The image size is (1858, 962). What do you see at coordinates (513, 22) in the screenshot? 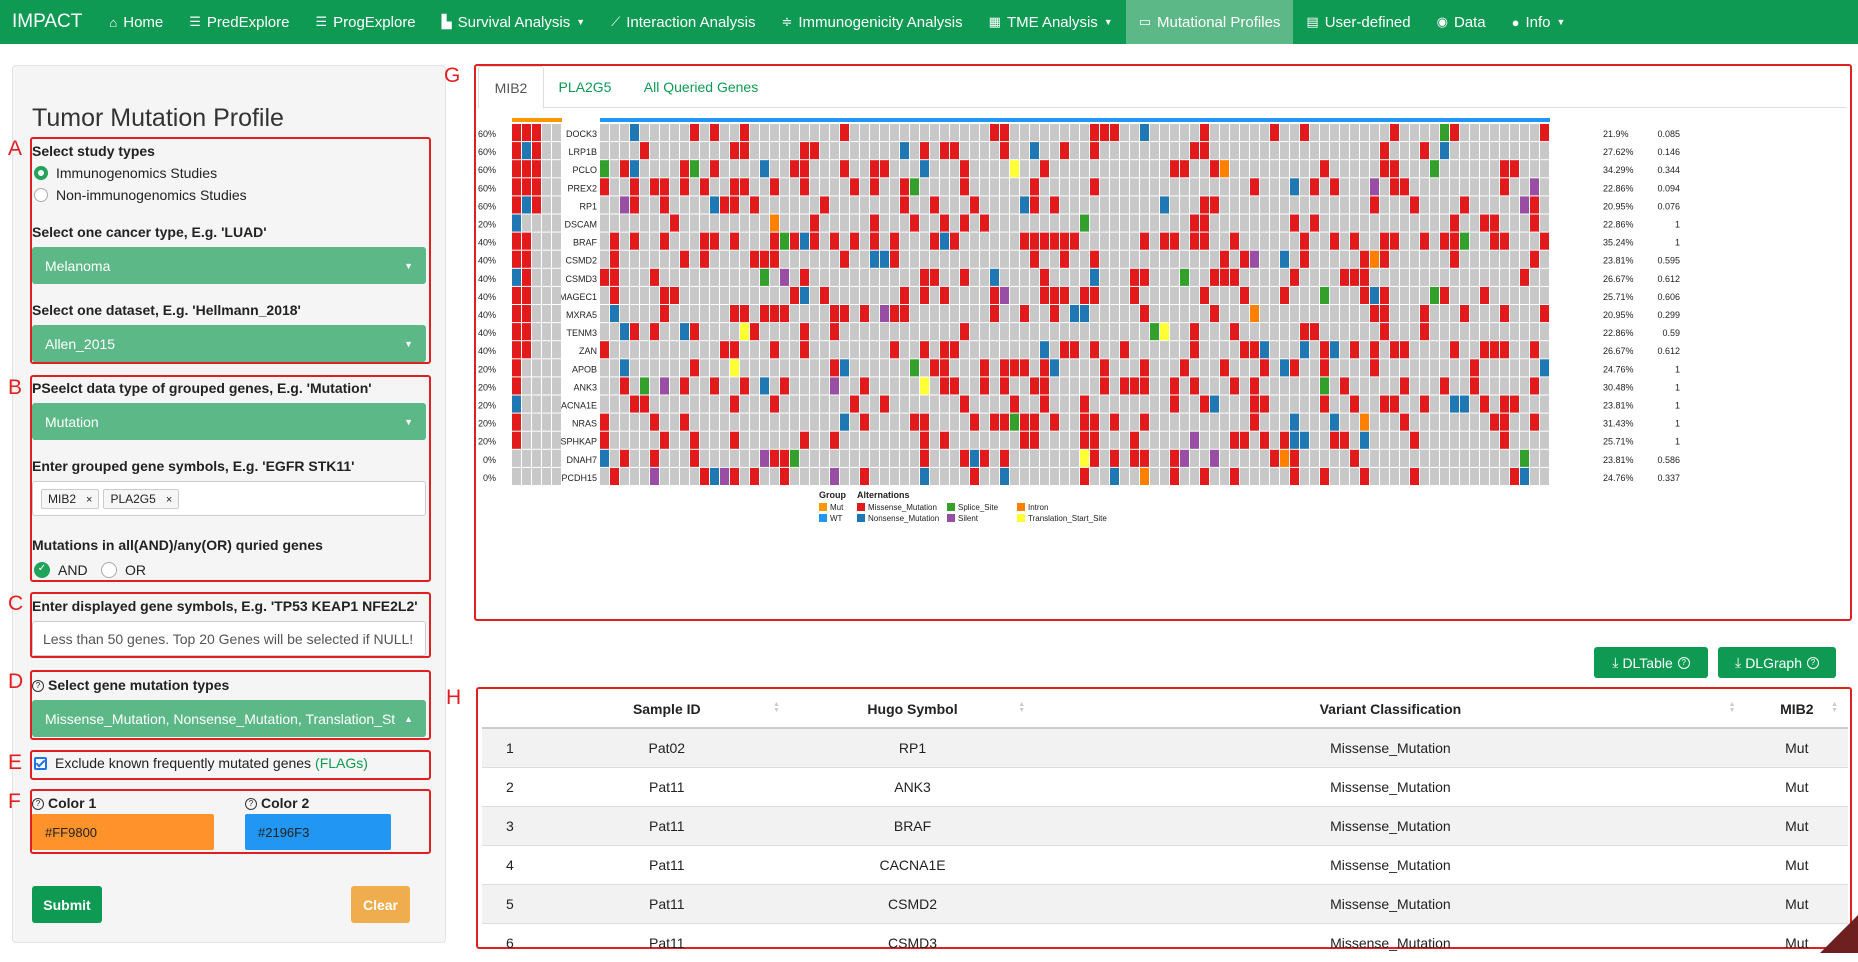
I see `nav-survival-analysis: ▙Survival Analysis▼` at bounding box center [513, 22].